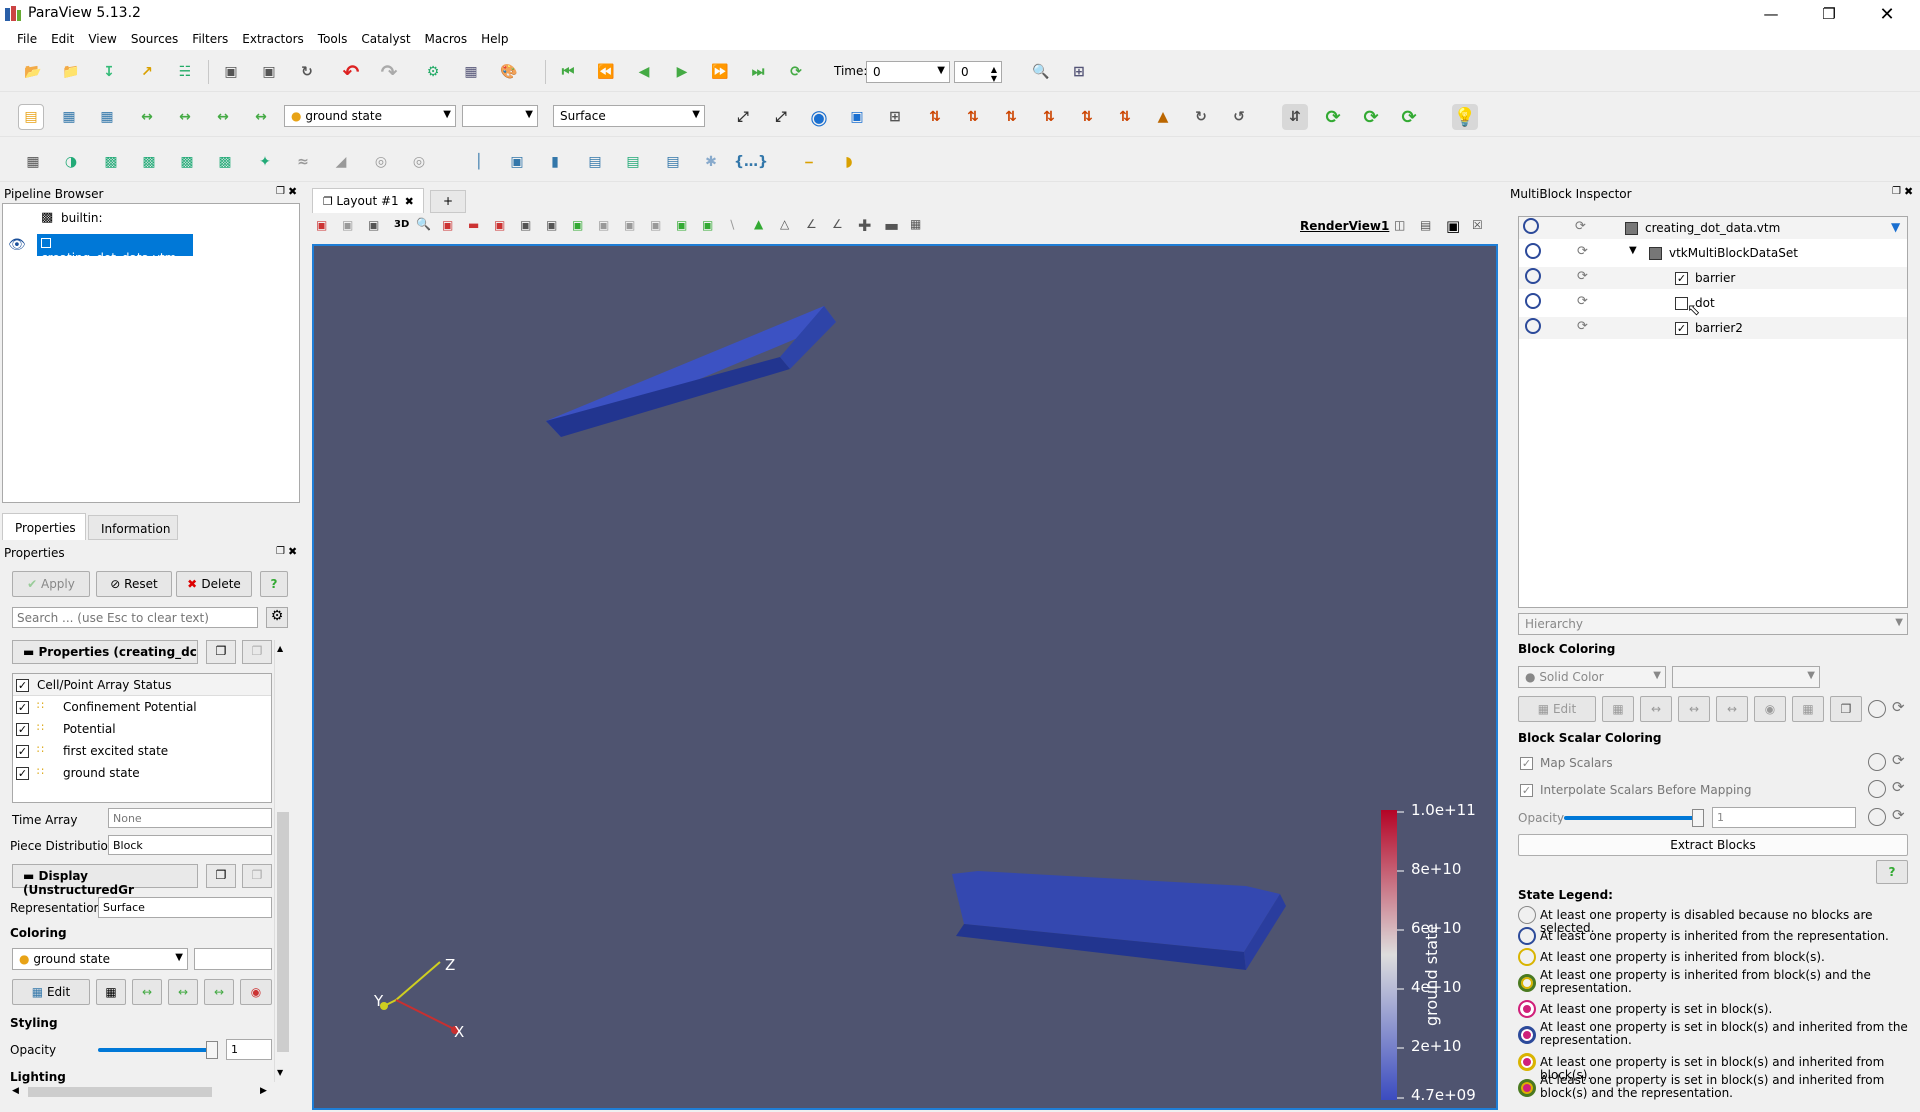 The width and height of the screenshot is (1920, 1112). I want to click on undo-icon: ↶, so click(351, 72).